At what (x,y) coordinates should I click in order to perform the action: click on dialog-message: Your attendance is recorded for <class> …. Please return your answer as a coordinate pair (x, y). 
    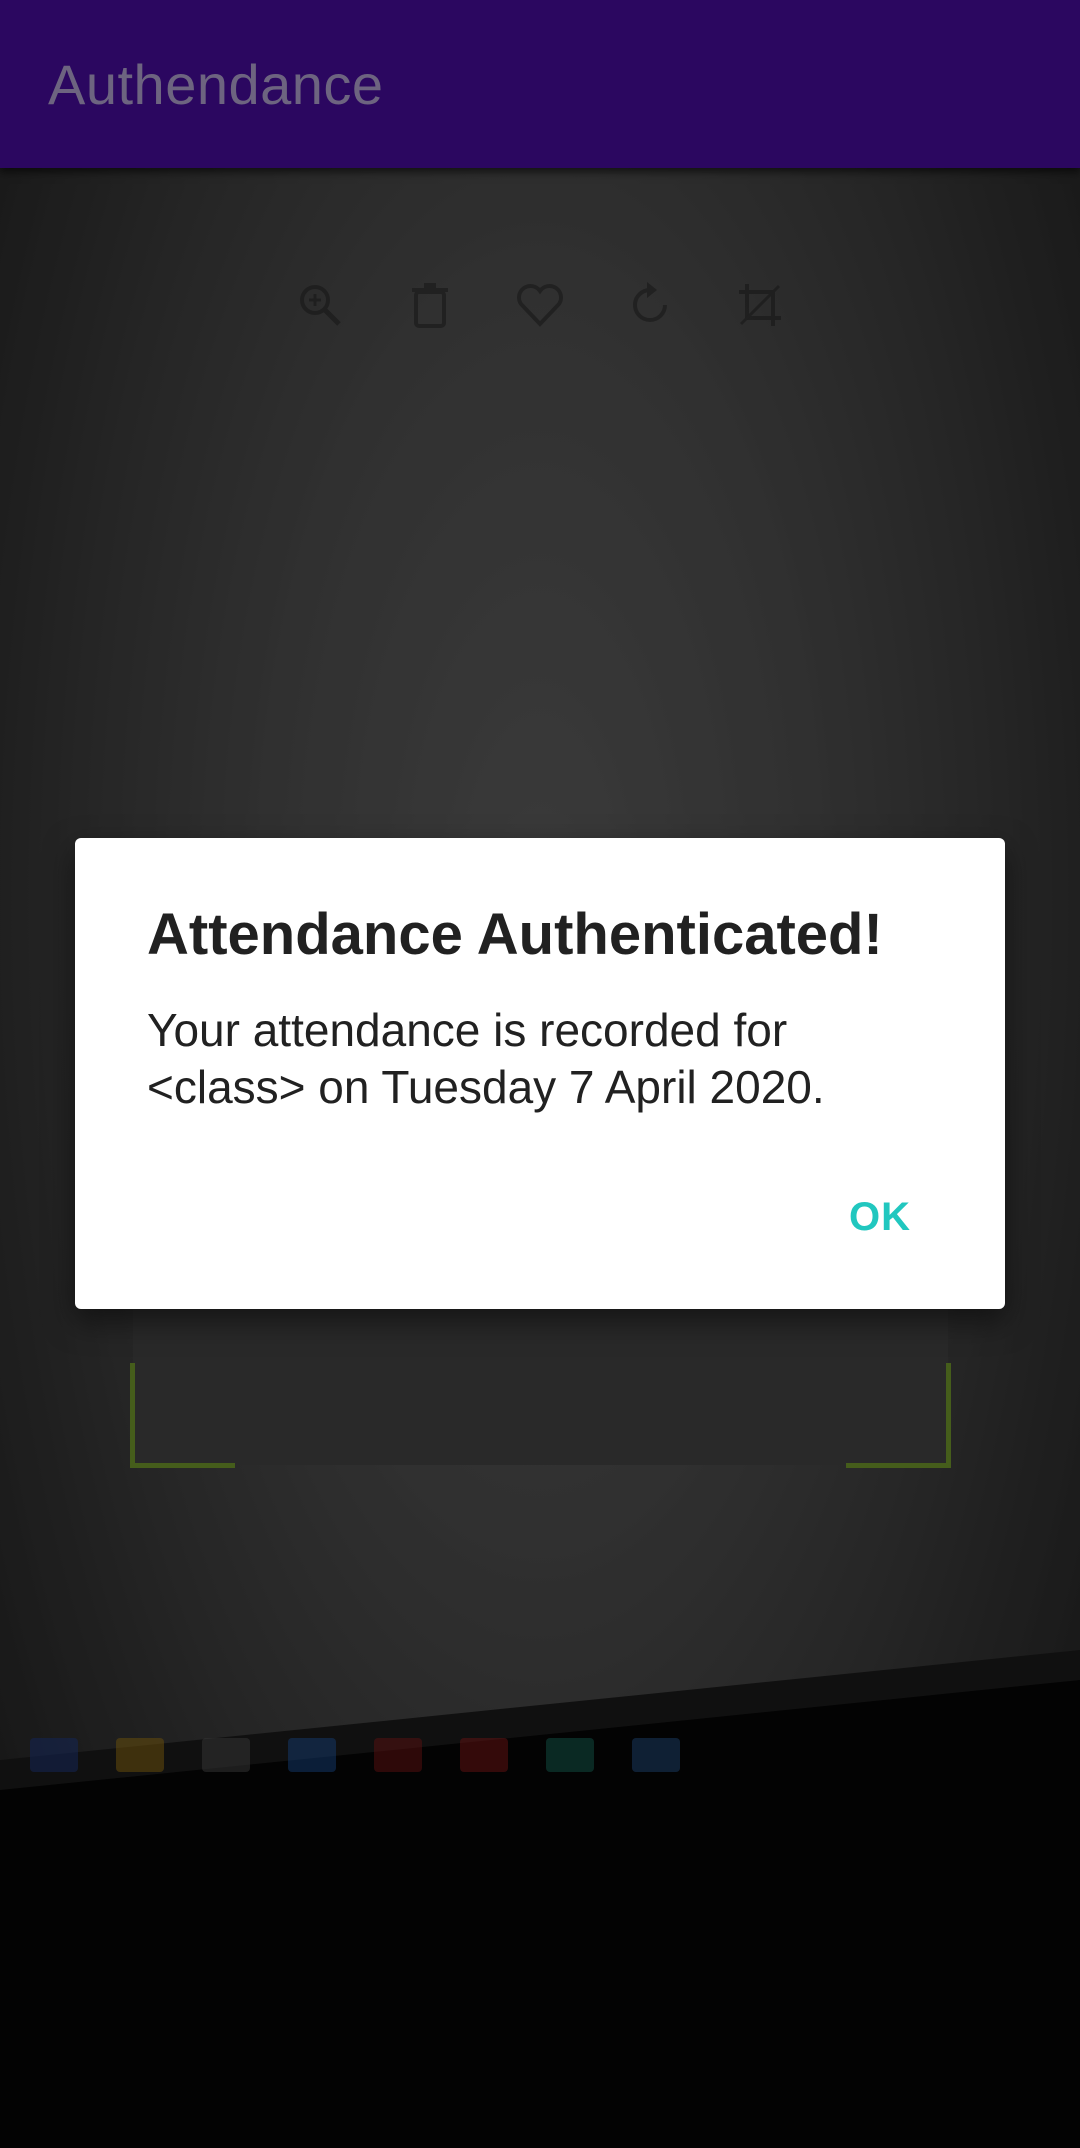
    Looking at the image, I should click on (486, 1058).